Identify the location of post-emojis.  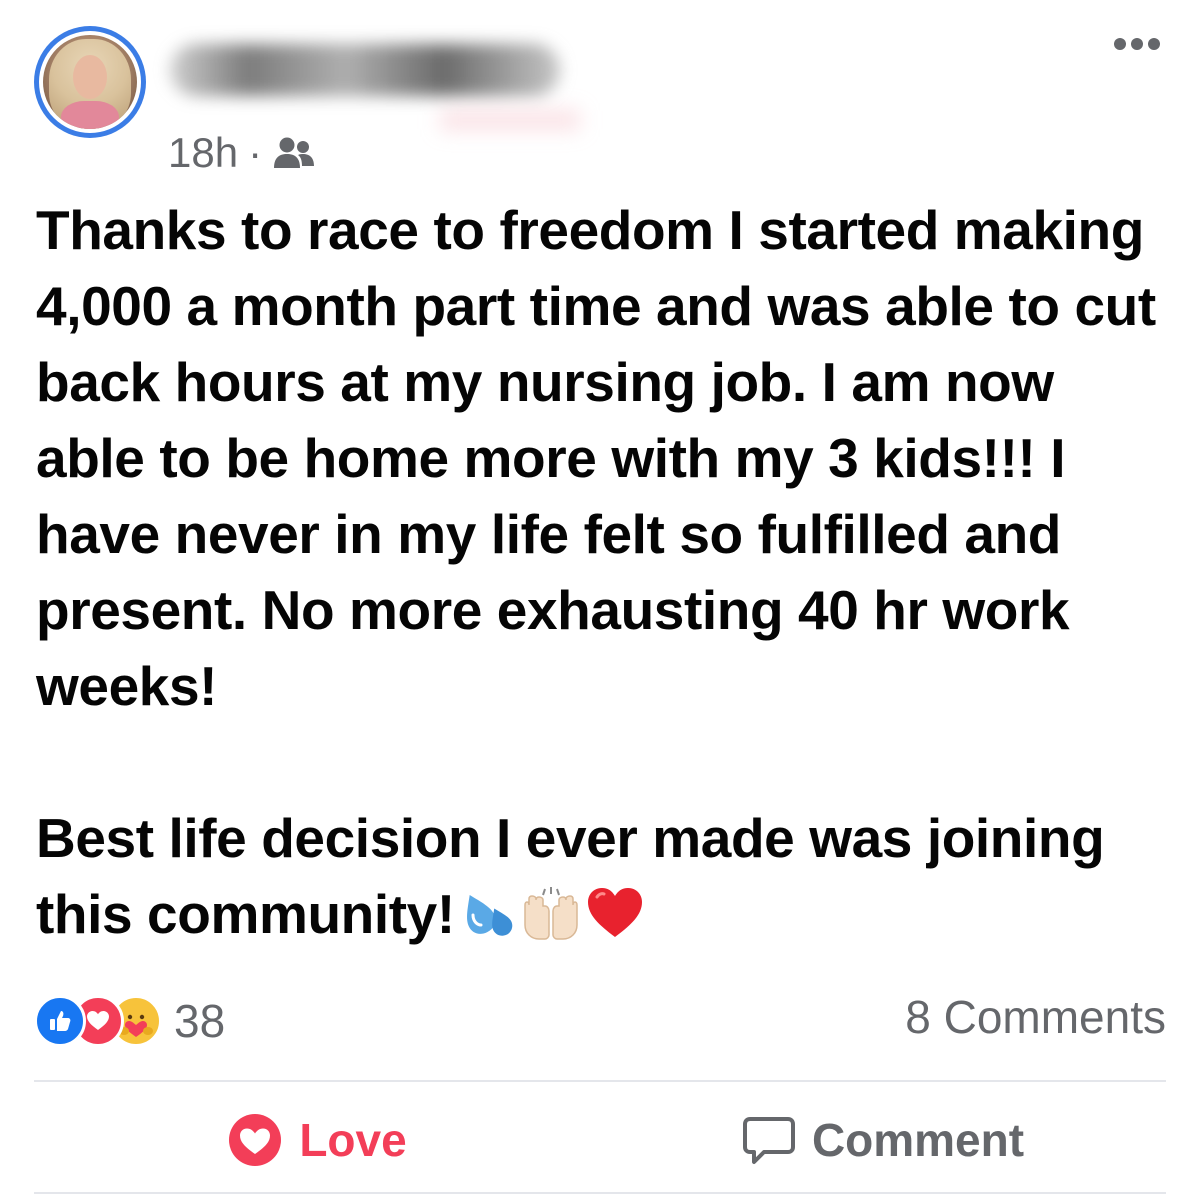
(553, 913).